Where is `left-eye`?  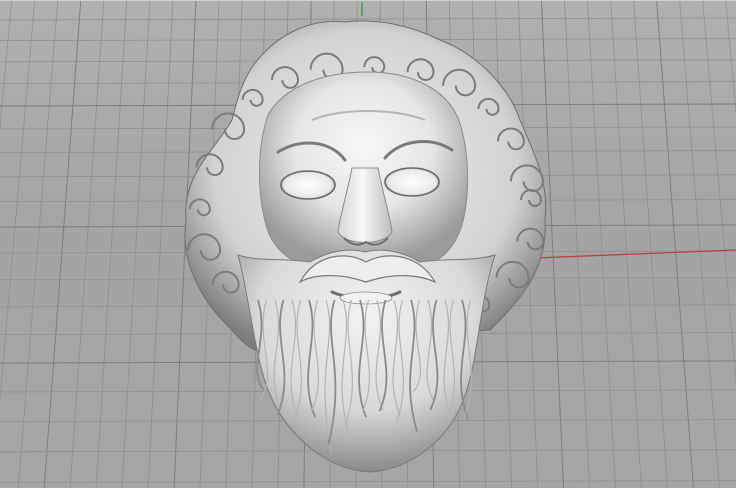 left-eye is located at coordinates (308, 185).